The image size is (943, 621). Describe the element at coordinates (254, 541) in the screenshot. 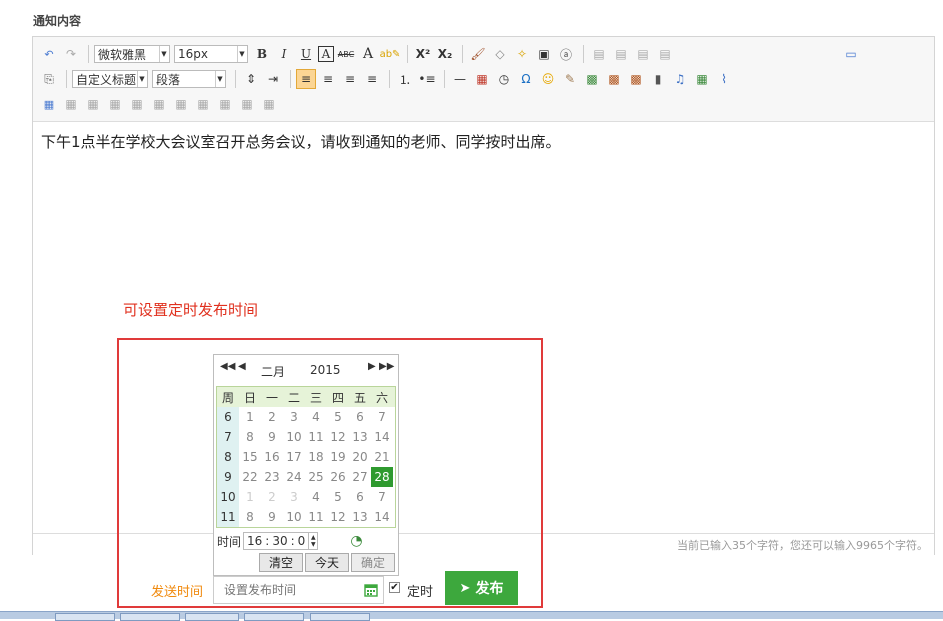

I see `hour-field: 16` at that location.